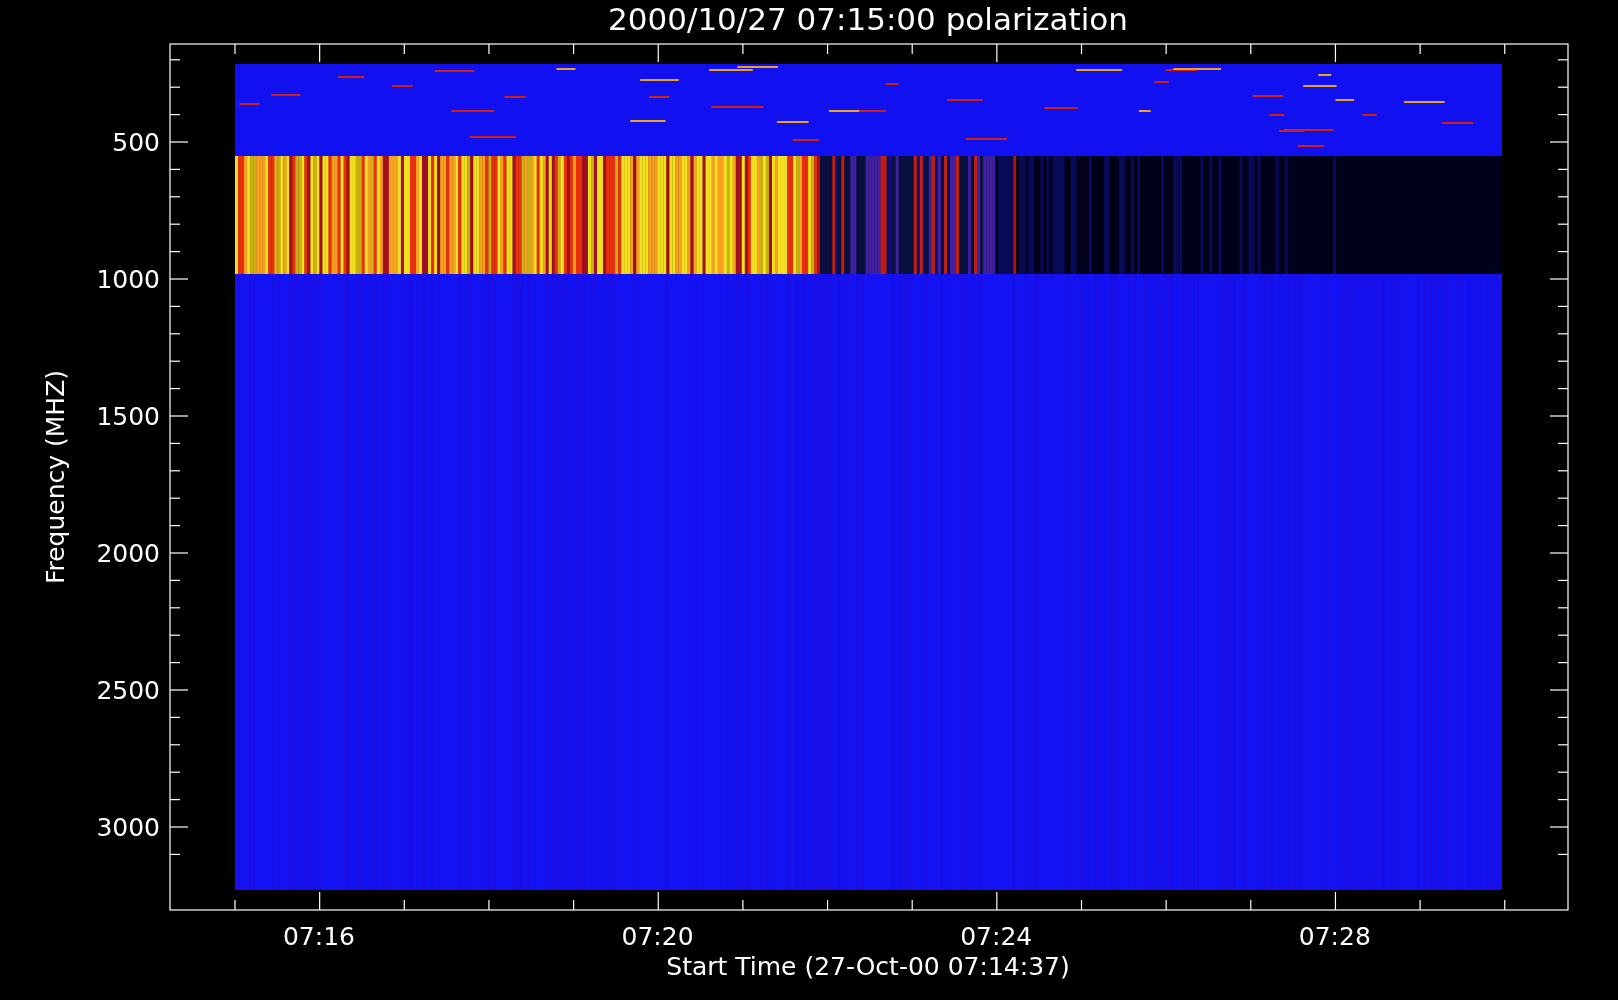  Describe the element at coordinates (128, 553) in the screenshot. I see `y-tick-label: 2000` at that location.